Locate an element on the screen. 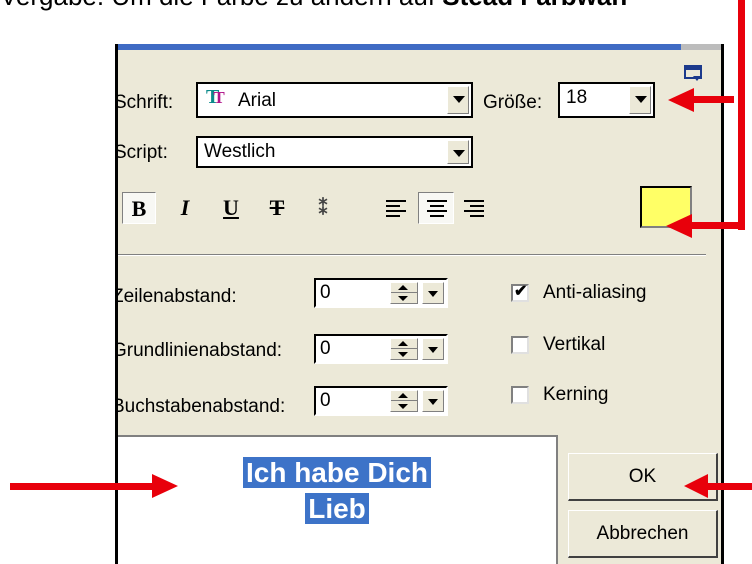  arrow-size-head is located at coordinates (681, 100).